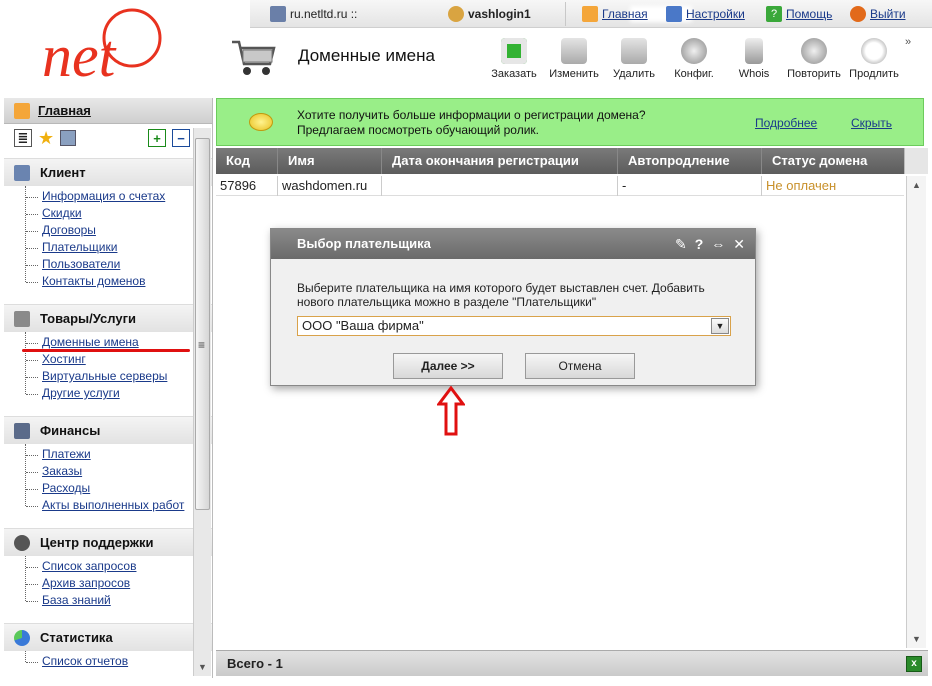 This screenshot has height=686, width=932. I want to click on pie-chart-icon, so click(22, 637).